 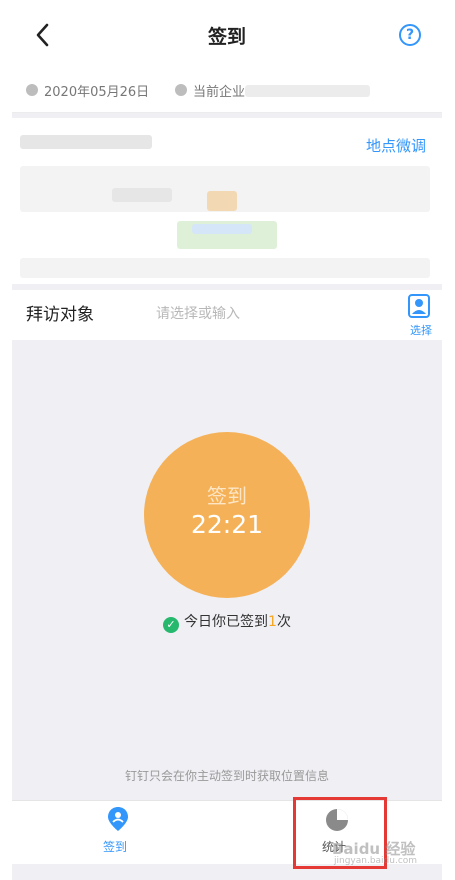 What do you see at coordinates (60, 315) in the screenshot?
I see `visit-target-label: 拜访对象` at bounding box center [60, 315].